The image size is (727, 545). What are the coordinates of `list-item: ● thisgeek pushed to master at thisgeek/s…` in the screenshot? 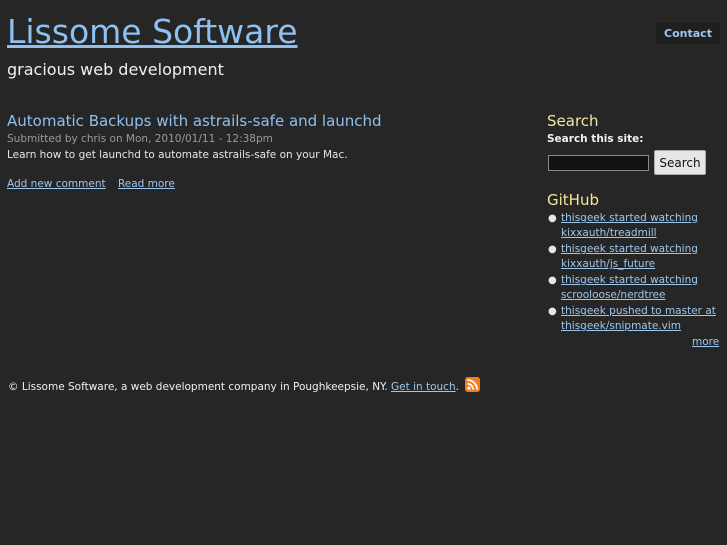 It's located at (634, 319).